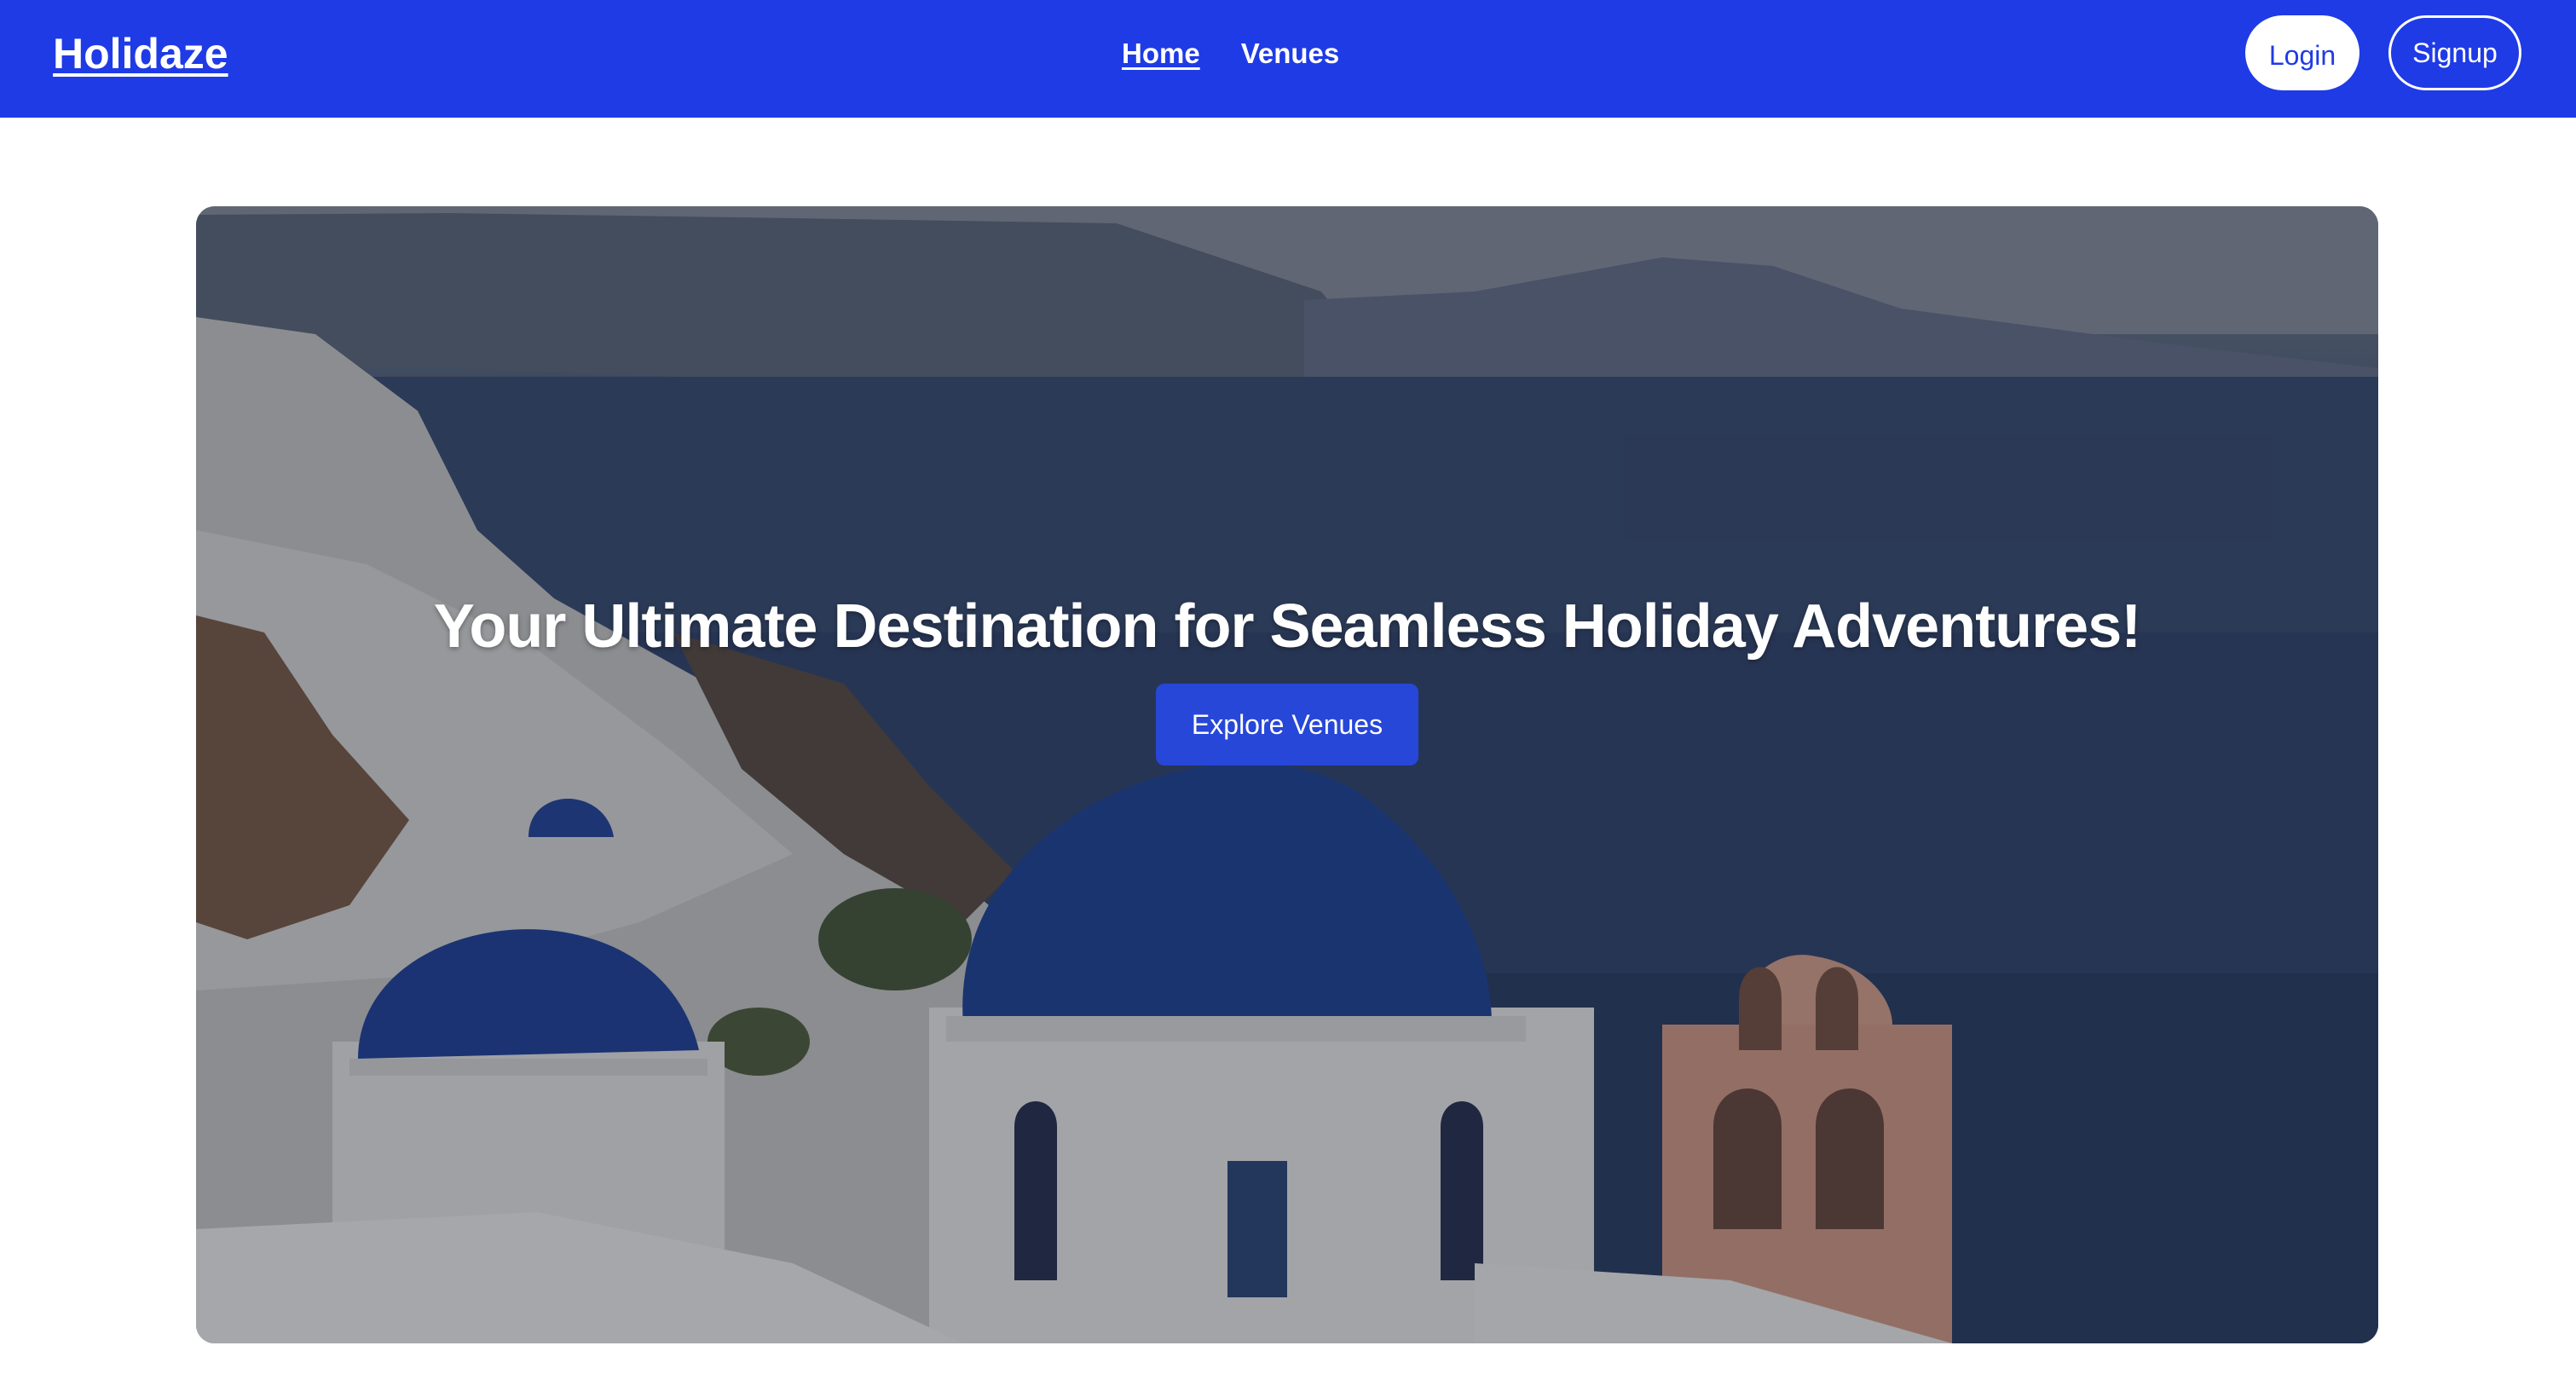  I want to click on top-navbar: Holidaze Home Venues Login Signup, so click(1288, 59).